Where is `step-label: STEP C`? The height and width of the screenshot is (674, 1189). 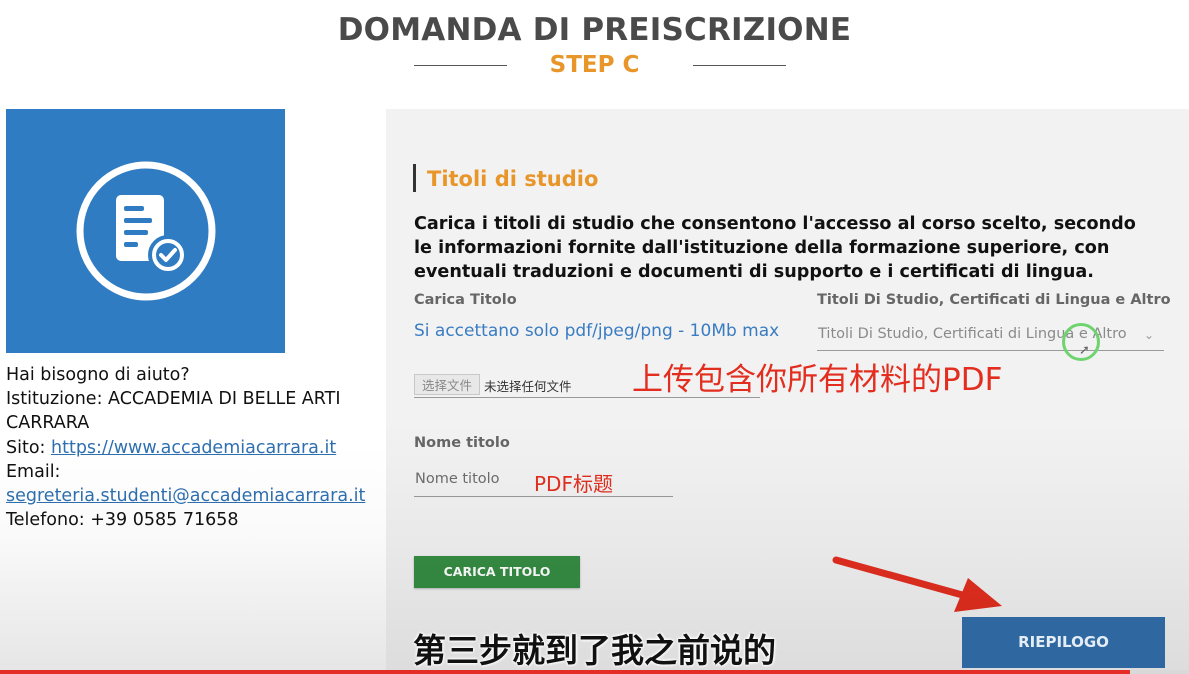 step-label: STEP C is located at coordinates (594, 65).